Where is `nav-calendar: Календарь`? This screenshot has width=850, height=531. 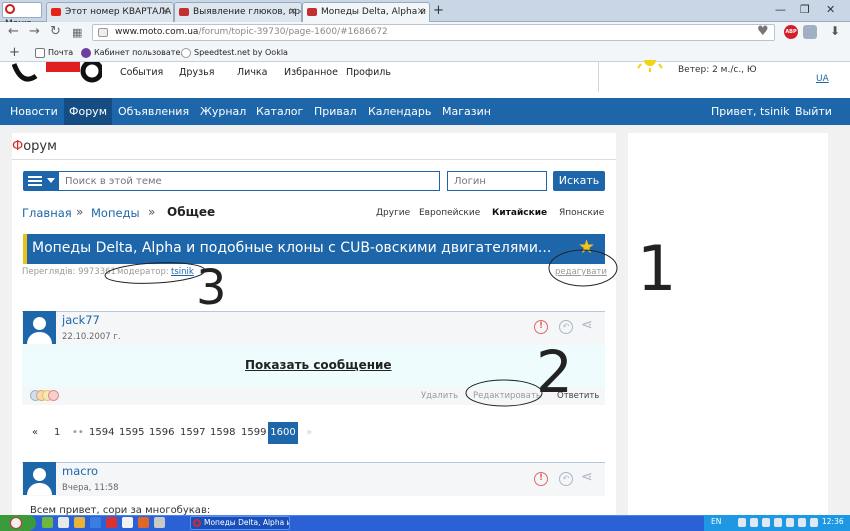
nav-calendar: Календарь is located at coordinates (399, 111).